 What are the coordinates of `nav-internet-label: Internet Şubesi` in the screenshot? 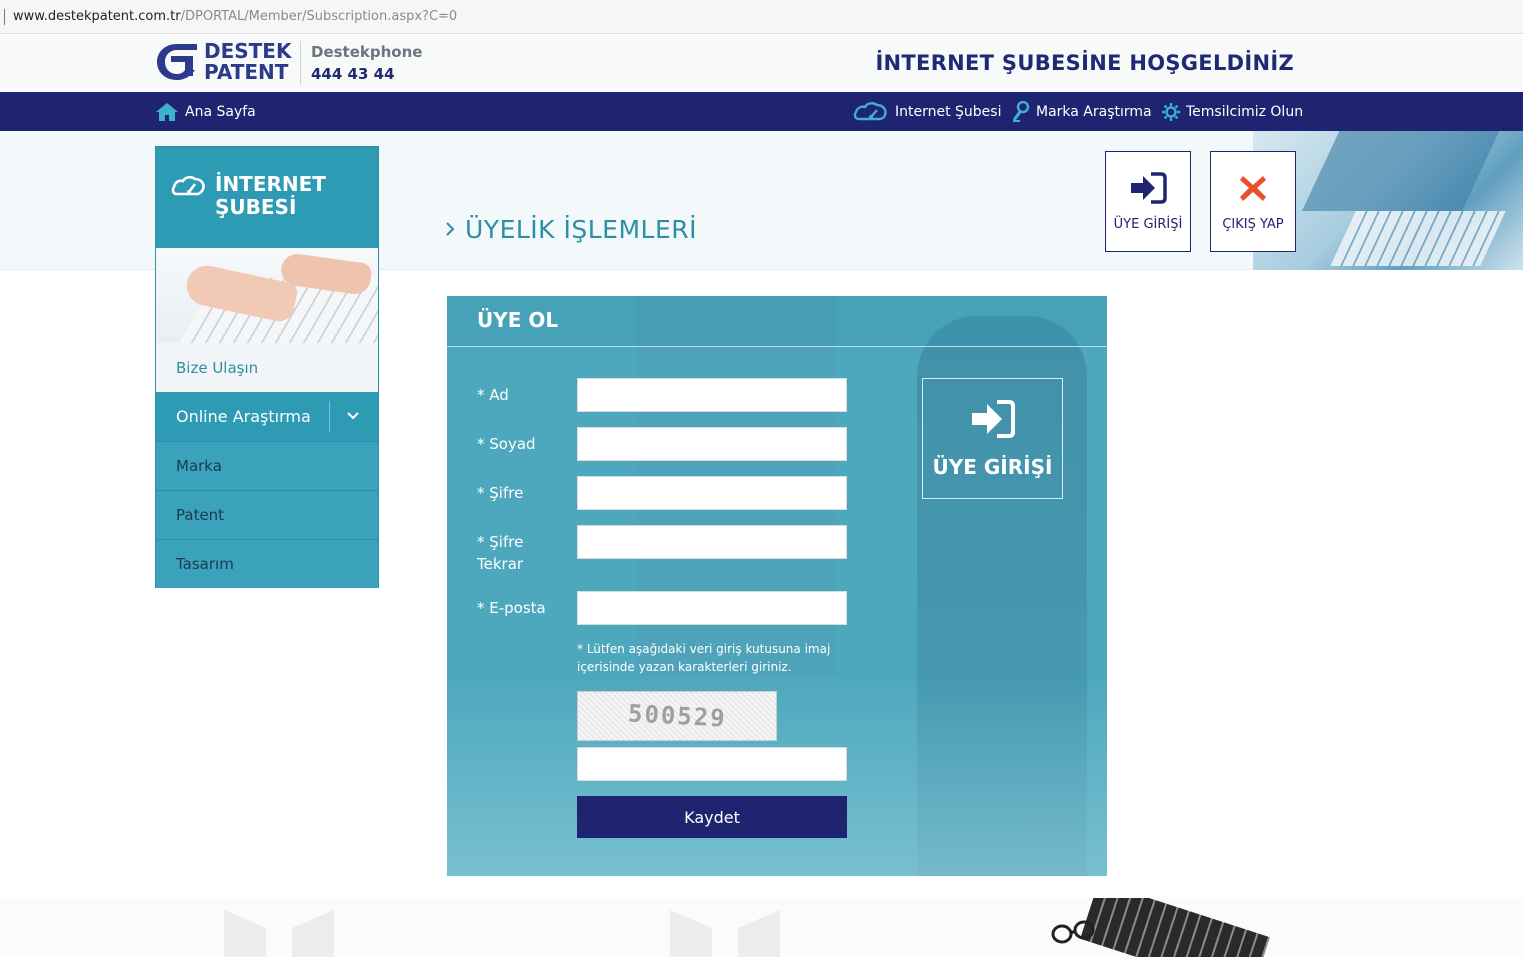 It's located at (948, 111).